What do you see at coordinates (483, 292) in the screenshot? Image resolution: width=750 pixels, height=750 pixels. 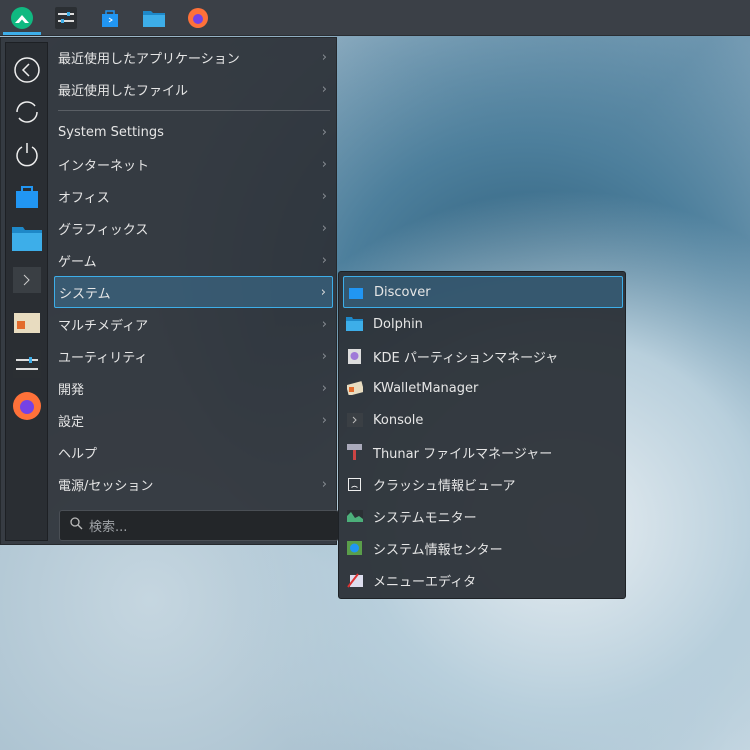 I see `submenu-item-discover: Discover` at bounding box center [483, 292].